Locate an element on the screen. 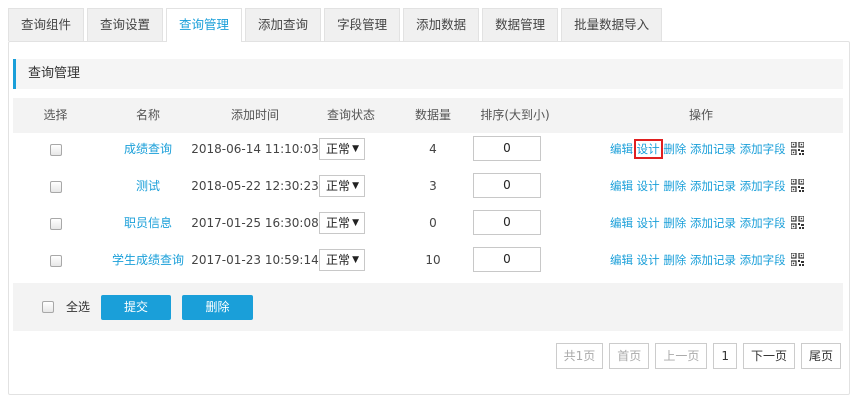 This screenshot has height=404, width=859. pagination: 共1页 首页 上一页 1 下一页 尾页 is located at coordinates (695, 356).